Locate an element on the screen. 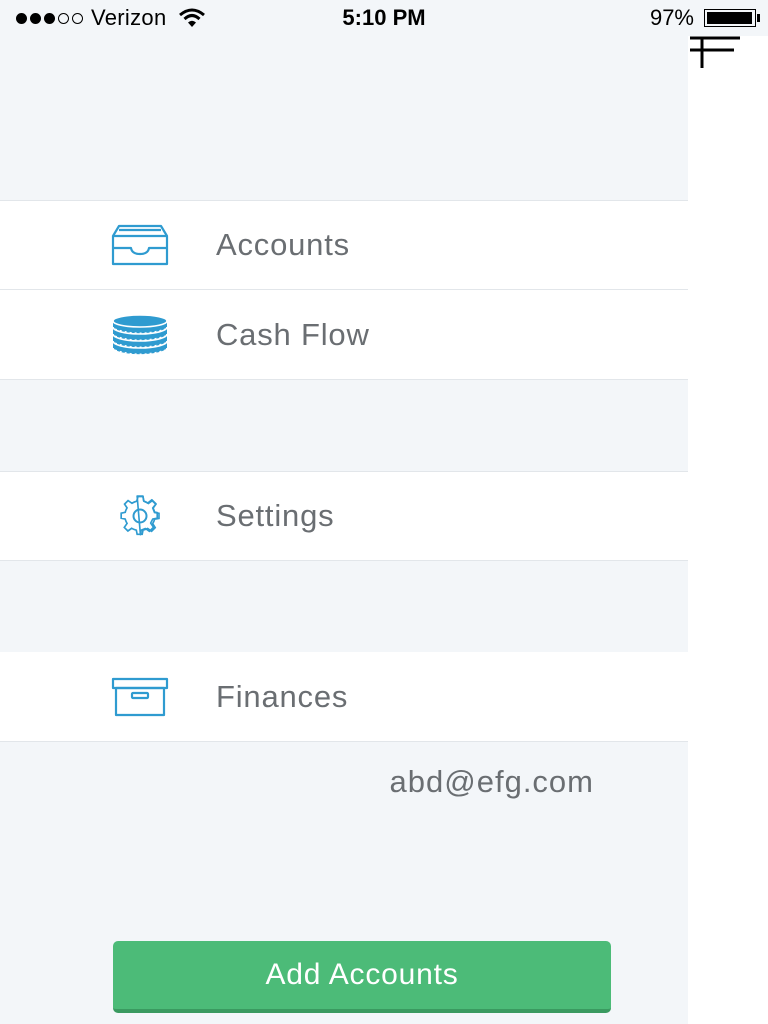 This screenshot has width=768, height=1024. menu-item-label: Accounts is located at coordinates (283, 244).